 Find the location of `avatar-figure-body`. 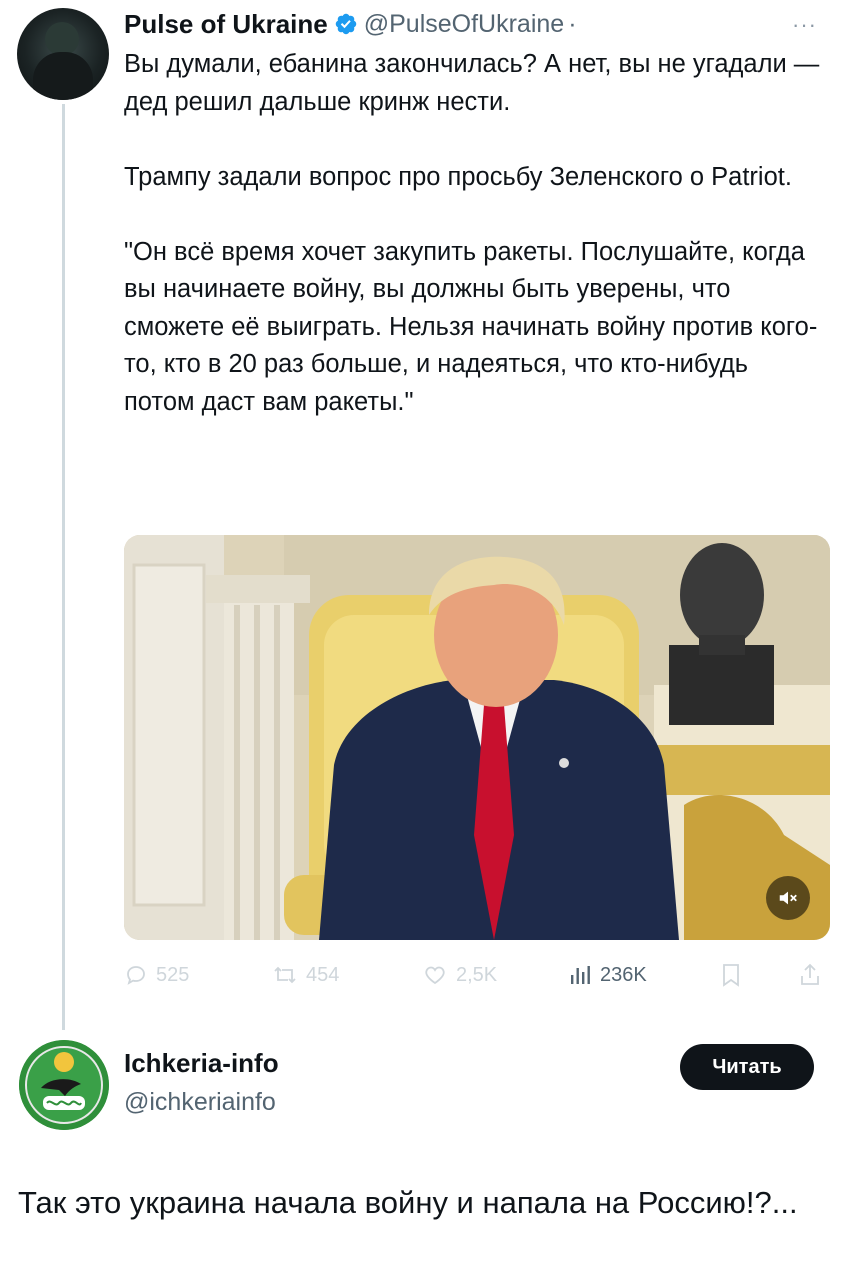

avatar-figure-body is located at coordinates (63, 76).